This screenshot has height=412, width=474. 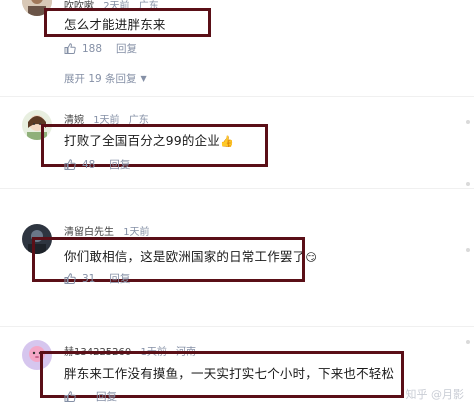 I want to click on commenter-name: 赫134225260, so click(x=97, y=352).